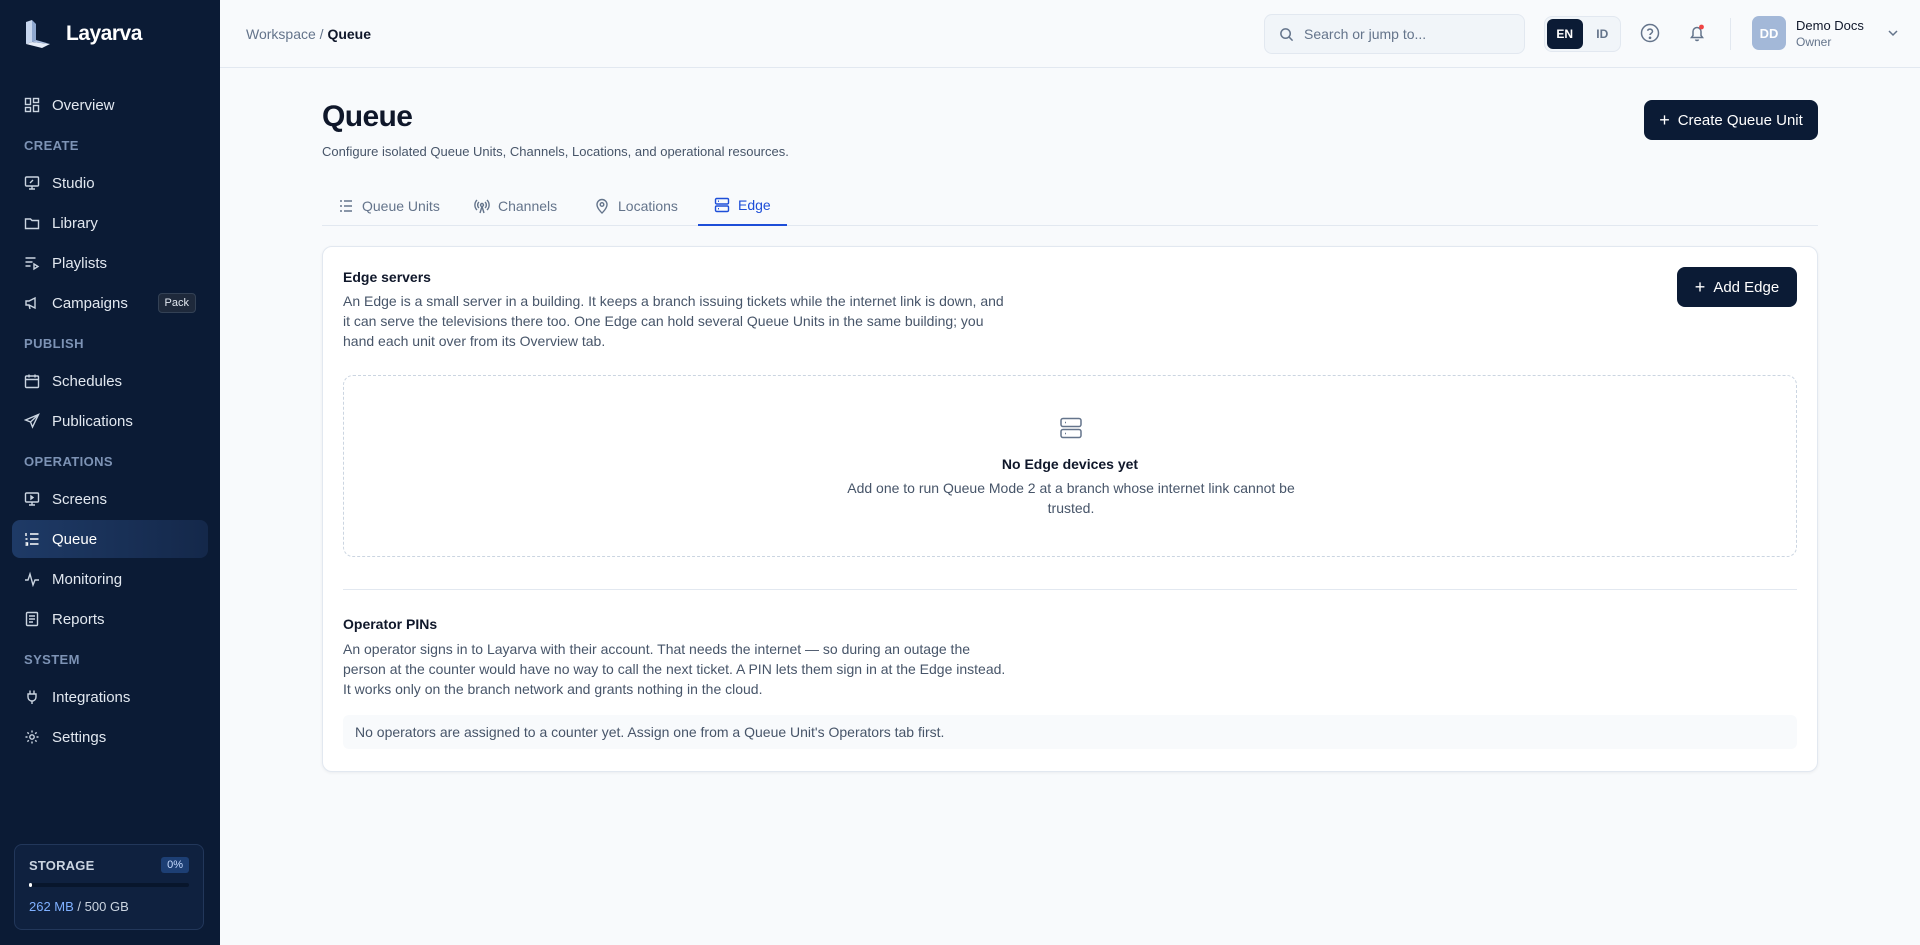 Image resolution: width=1920 pixels, height=945 pixels. Describe the element at coordinates (87, 579) in the screenshot. I see `sidebar-item-label: Monitoring` at that location.